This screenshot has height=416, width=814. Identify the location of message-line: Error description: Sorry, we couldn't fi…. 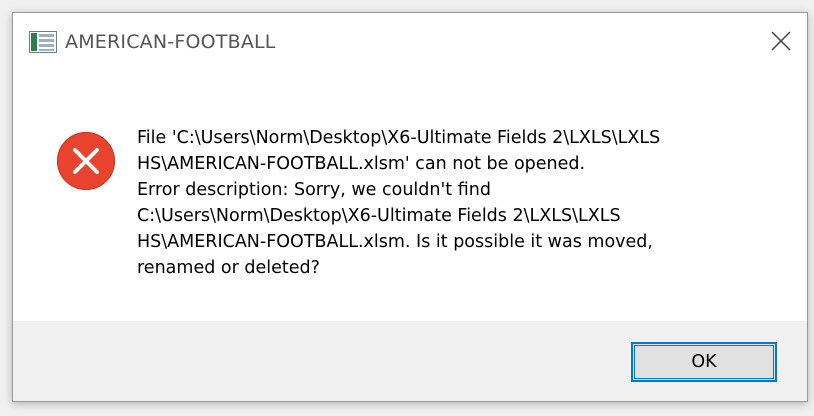
(314, 190).